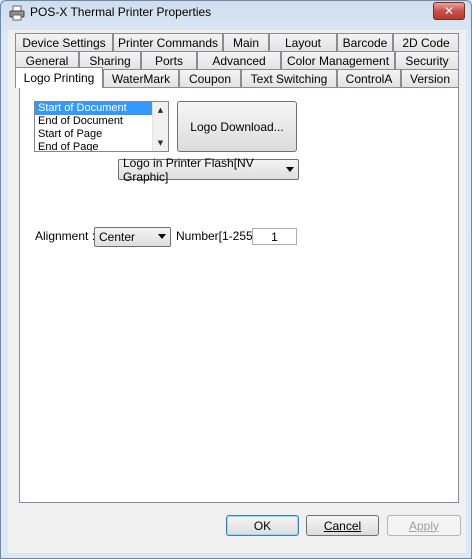  I want to click on ok-button: OK, so click(262, 525).